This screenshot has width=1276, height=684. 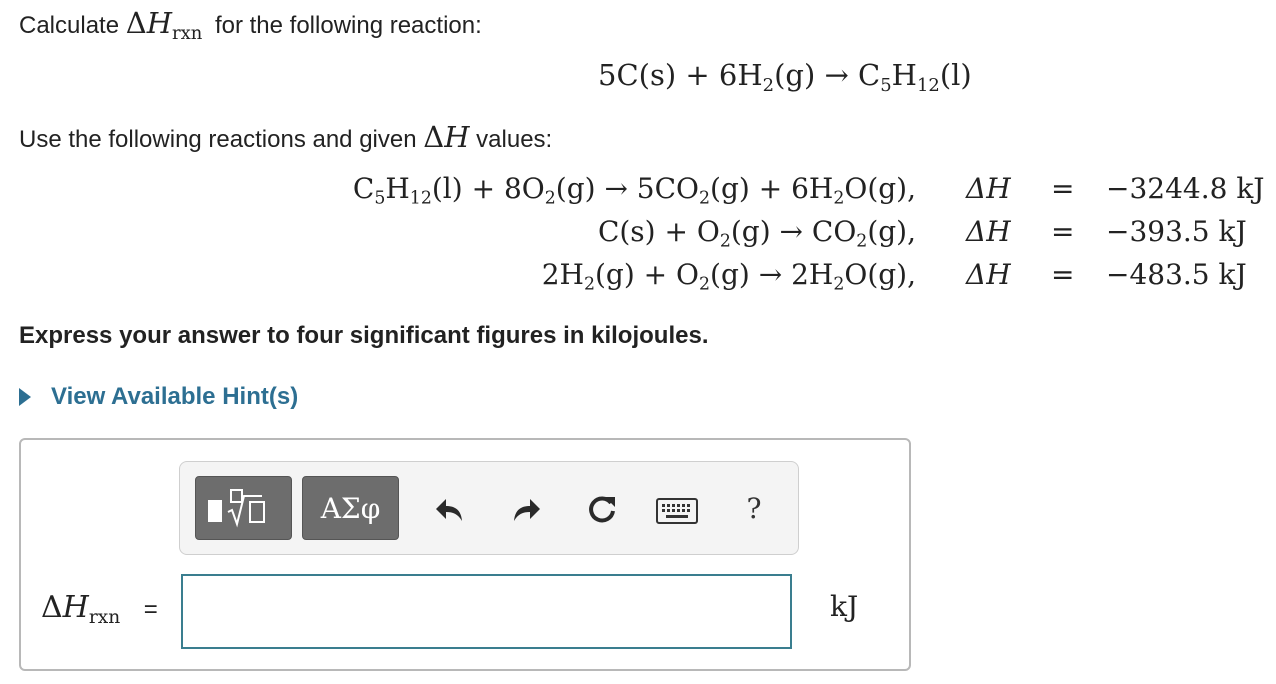 I want to click on delta-h-rxn-symbol: ΔHrxn, so click(x=164, y=24).